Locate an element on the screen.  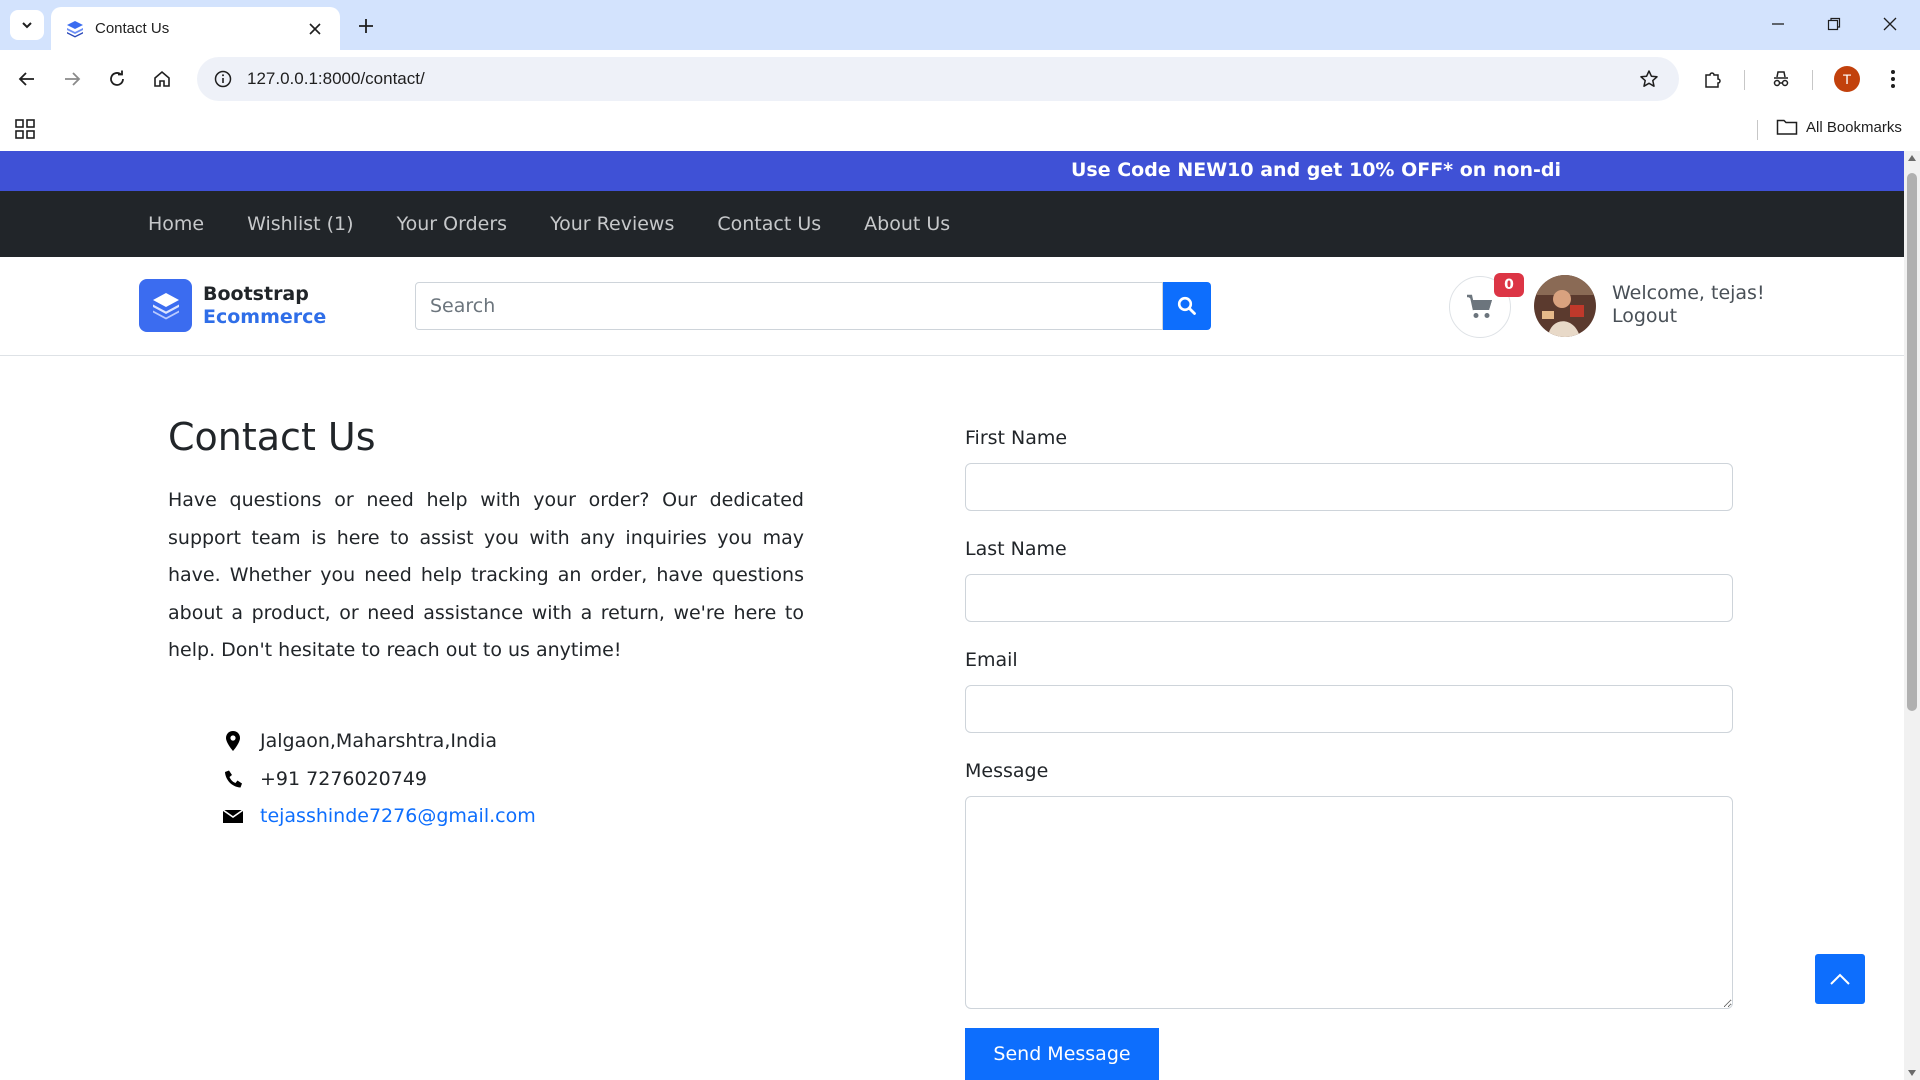
chevron-up-icon is located at coordinates (1840, 979).